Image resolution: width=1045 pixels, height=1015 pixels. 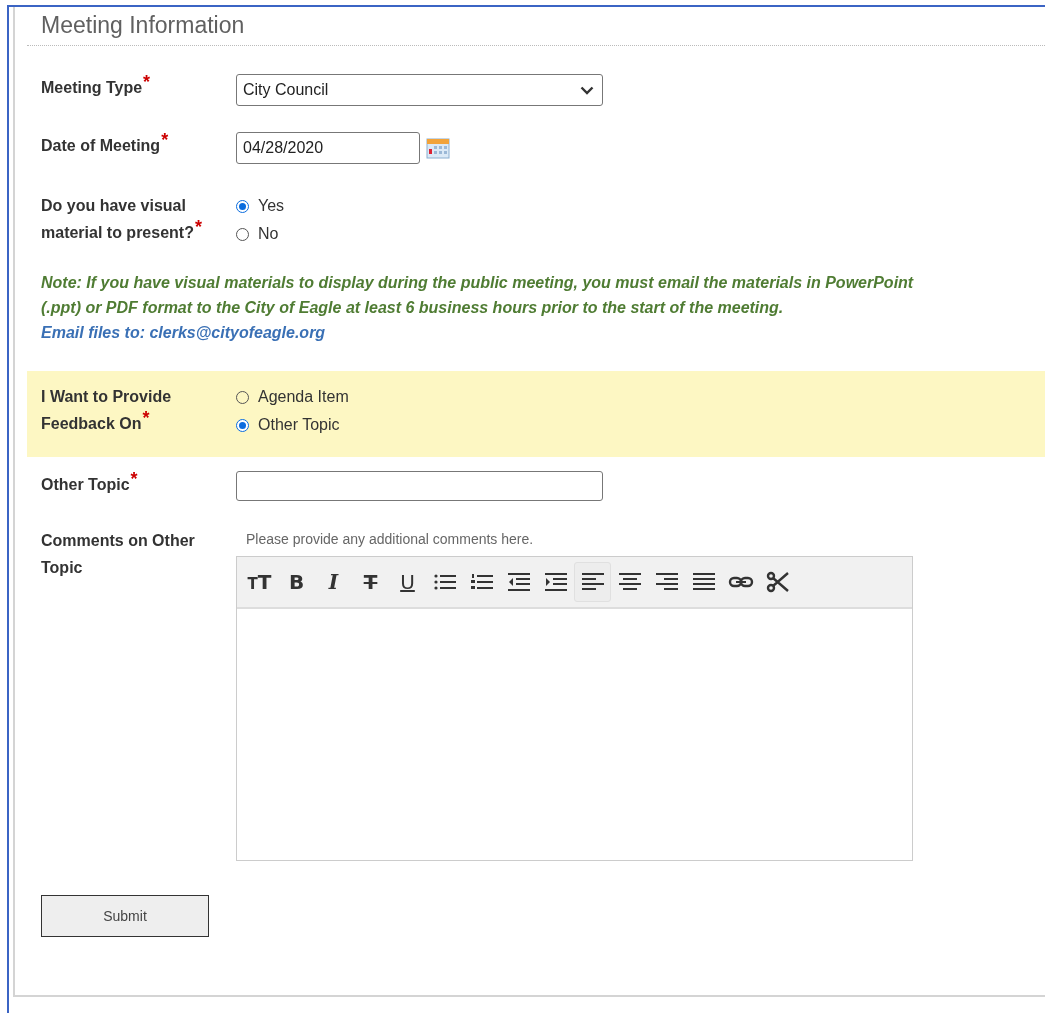 I want to click on indent-icon, so click(x=555, y=582).